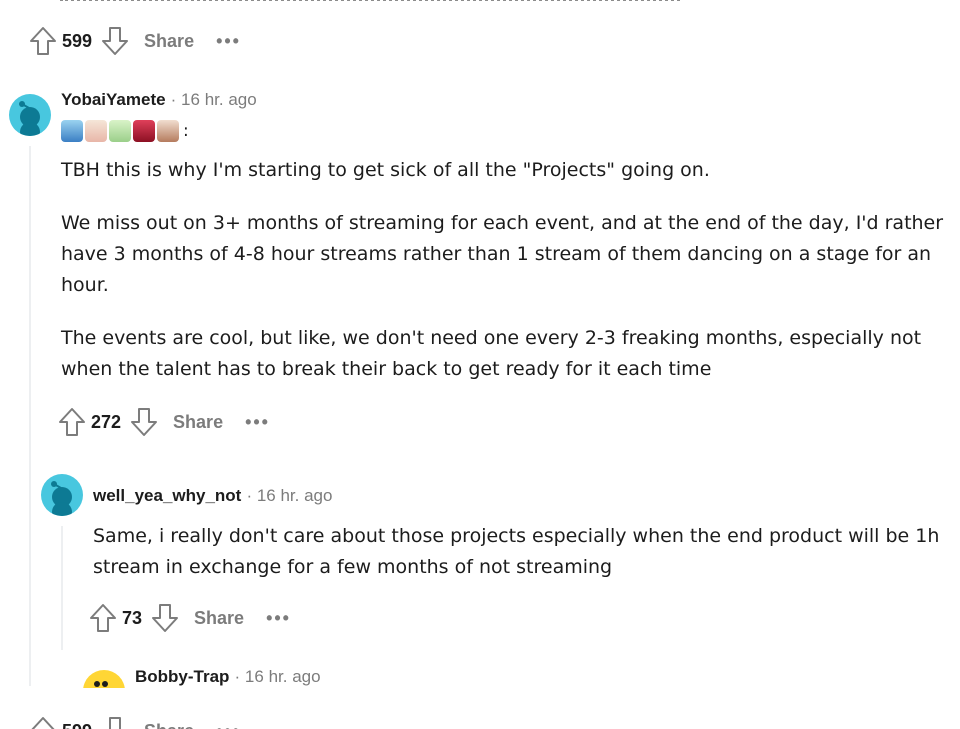  What do you see at coordinates (182, 676) in the screenshot?
I see `comment-author: Bobby-Trap` at bounding box center [182, 676].